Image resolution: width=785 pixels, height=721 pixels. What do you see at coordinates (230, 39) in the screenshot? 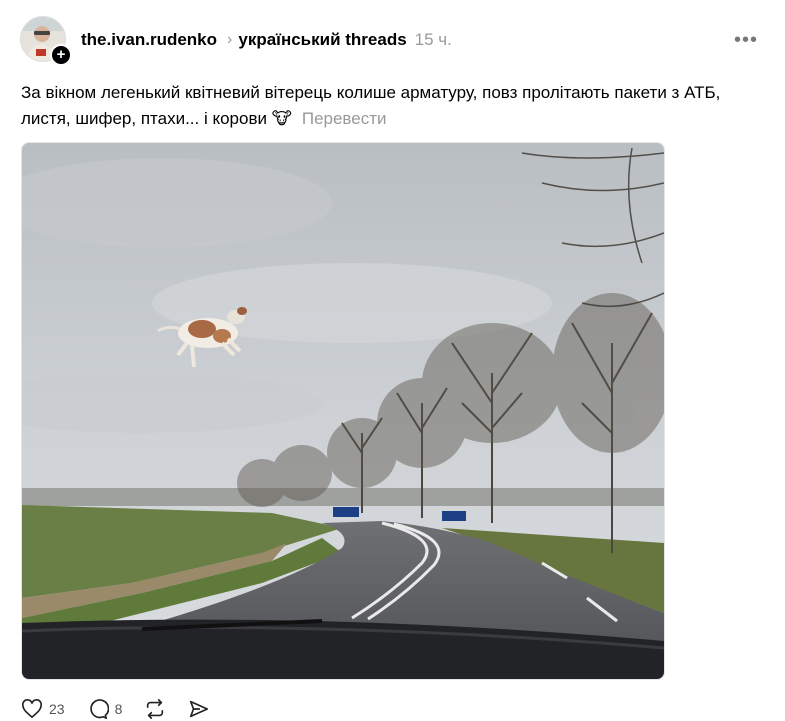
I see `chevron-right-icon: ›` at bounding box center [230, 39].